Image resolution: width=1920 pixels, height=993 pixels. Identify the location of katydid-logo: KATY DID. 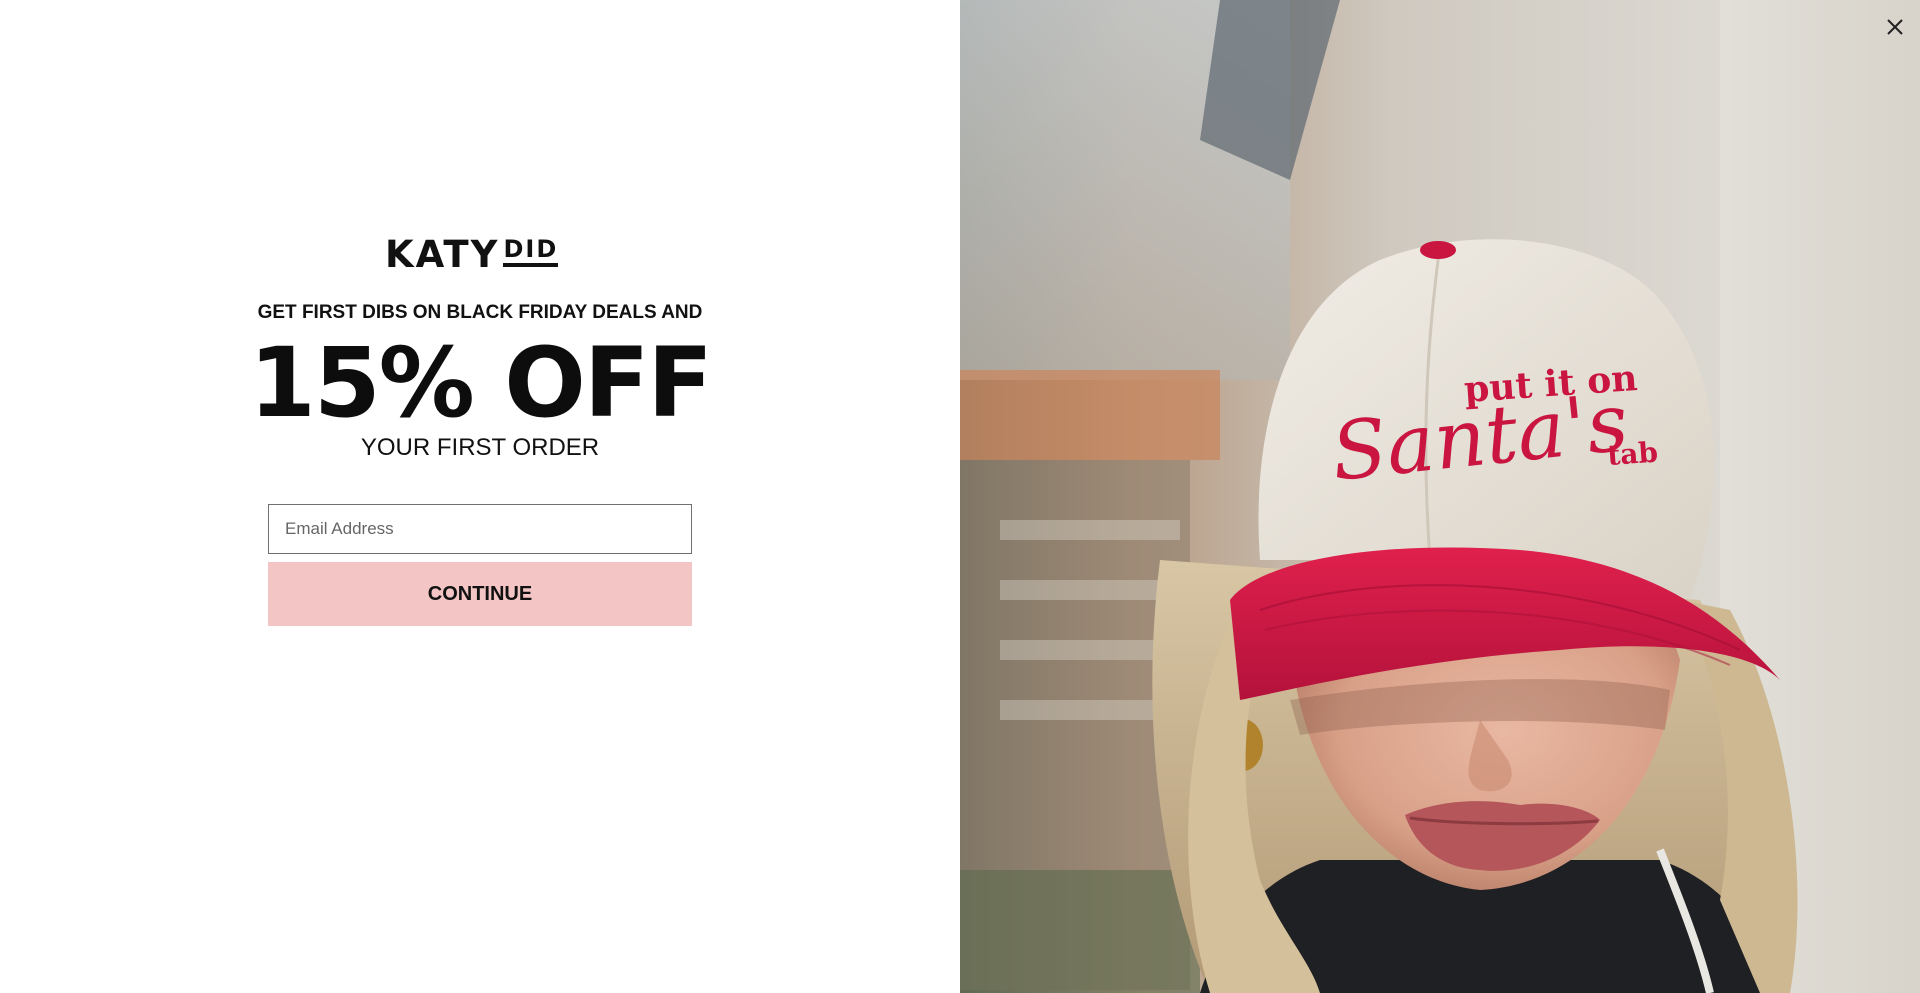
(480, 255).